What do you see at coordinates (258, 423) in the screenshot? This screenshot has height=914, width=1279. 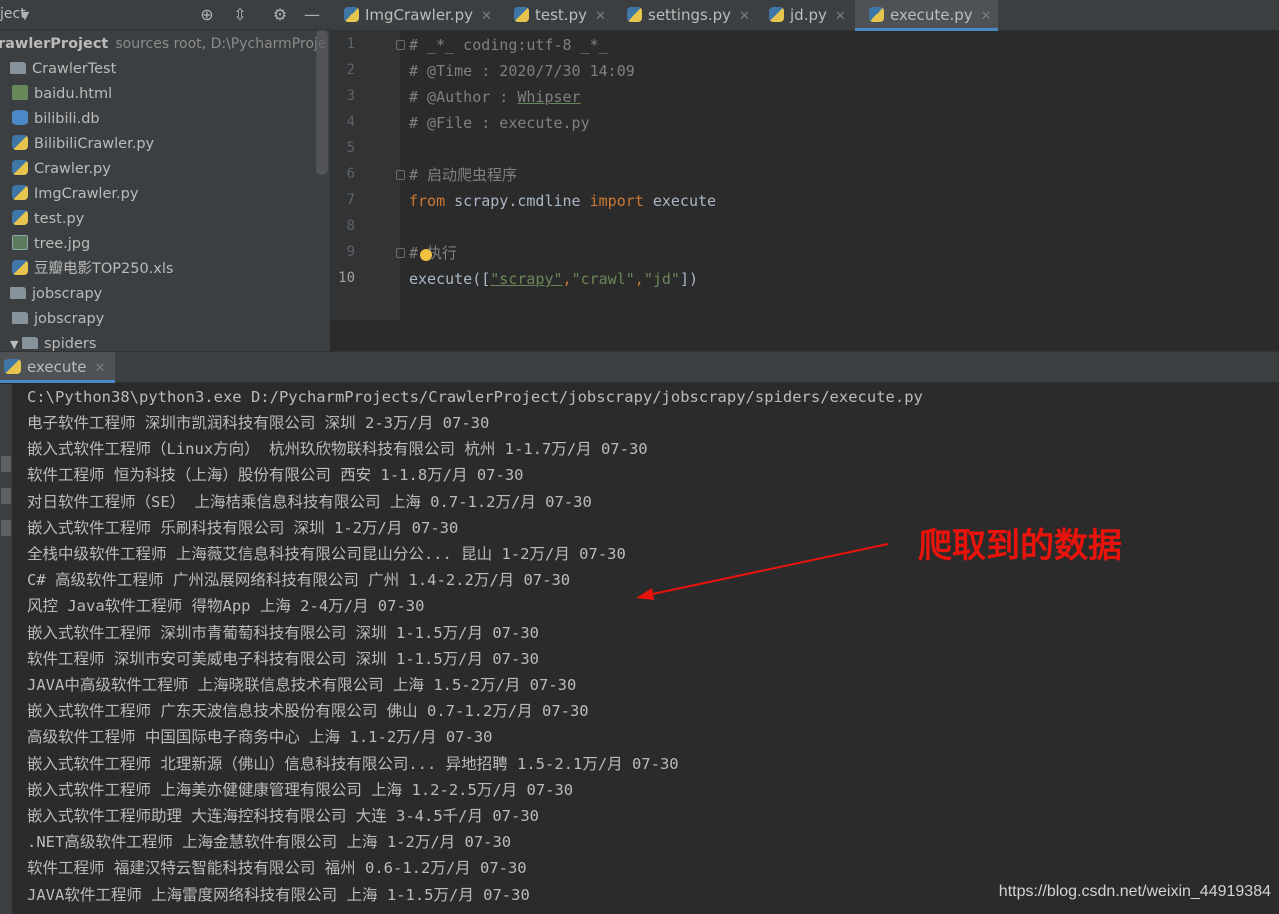 I see `console-output-line: 电子软件工程师 深圳市凯润科技有限公司 深圳 2-3万/月 07-30` at bounding box center [258, 423].